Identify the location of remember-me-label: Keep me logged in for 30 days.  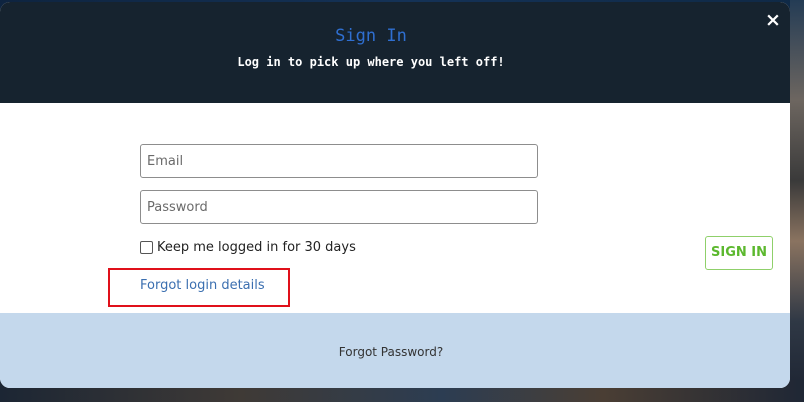
(256, 247).